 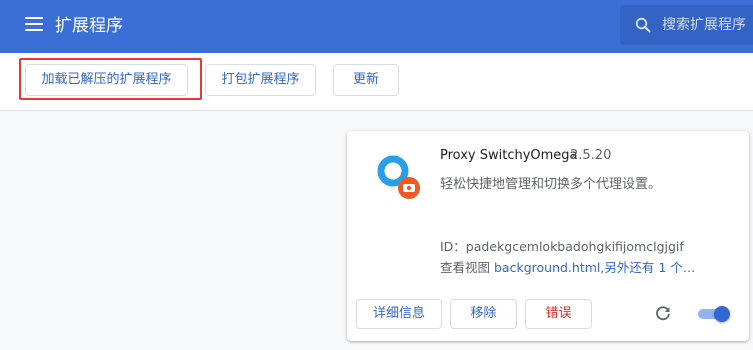 I want to click on extension-id: ID：padekgcemlokbadohgkifijomclgjgif, so click(x=562, y=246).